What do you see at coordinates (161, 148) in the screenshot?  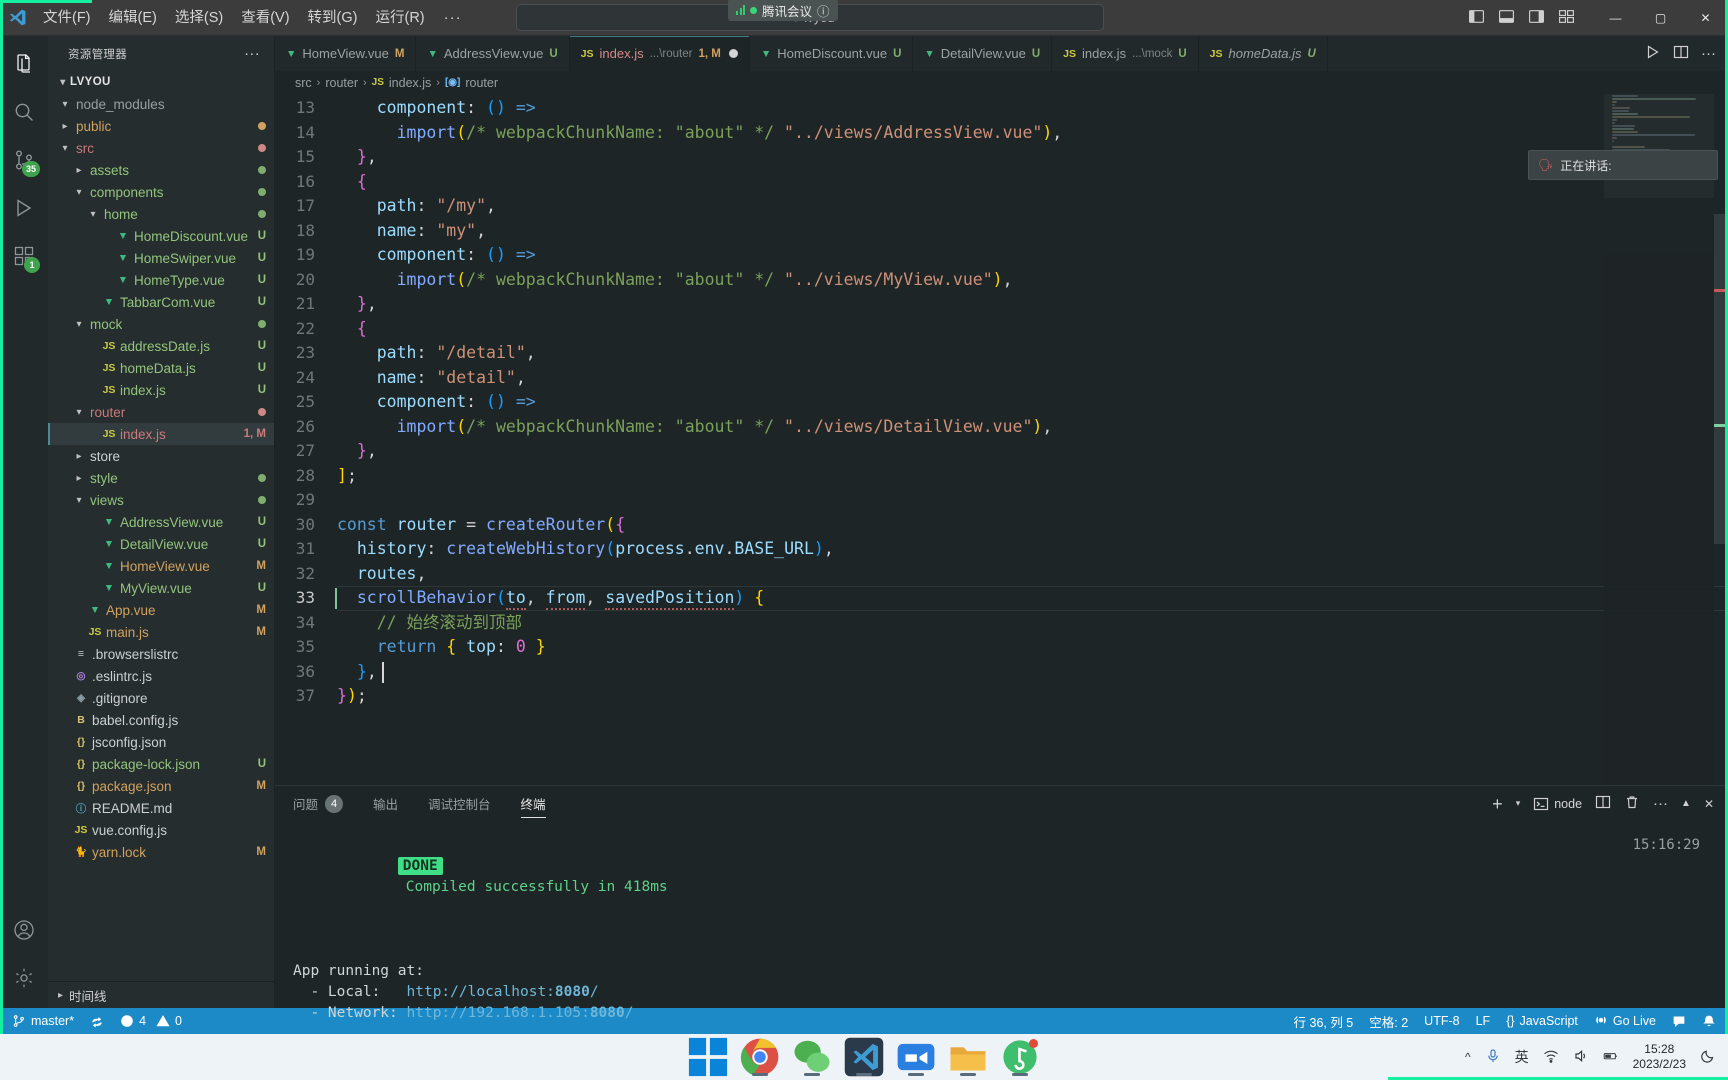 I see `tree-item-src: ▾ src` at bounding box center [161, 148].